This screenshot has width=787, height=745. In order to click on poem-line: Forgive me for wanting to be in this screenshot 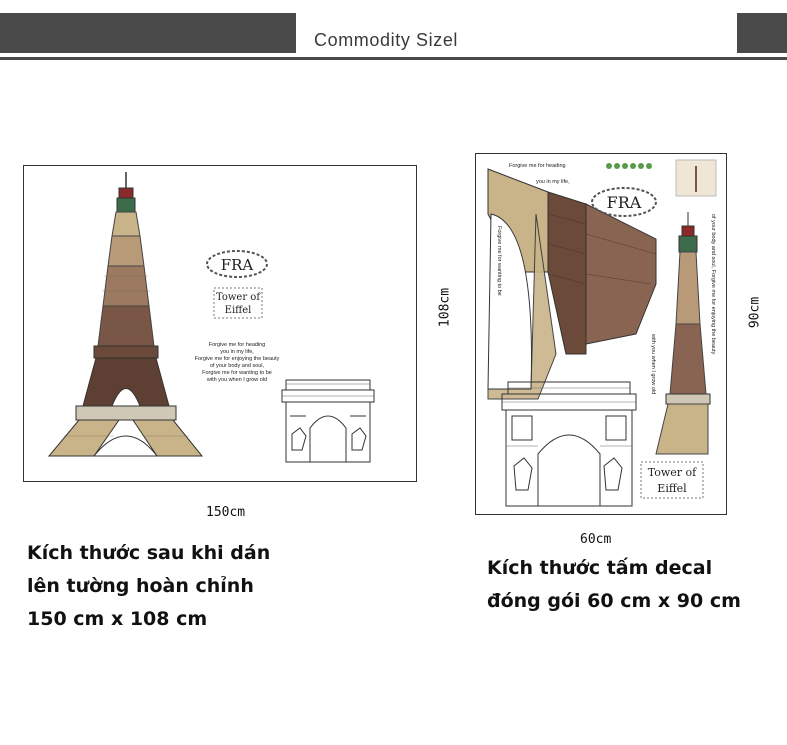, I will do `click(237, 373)`.